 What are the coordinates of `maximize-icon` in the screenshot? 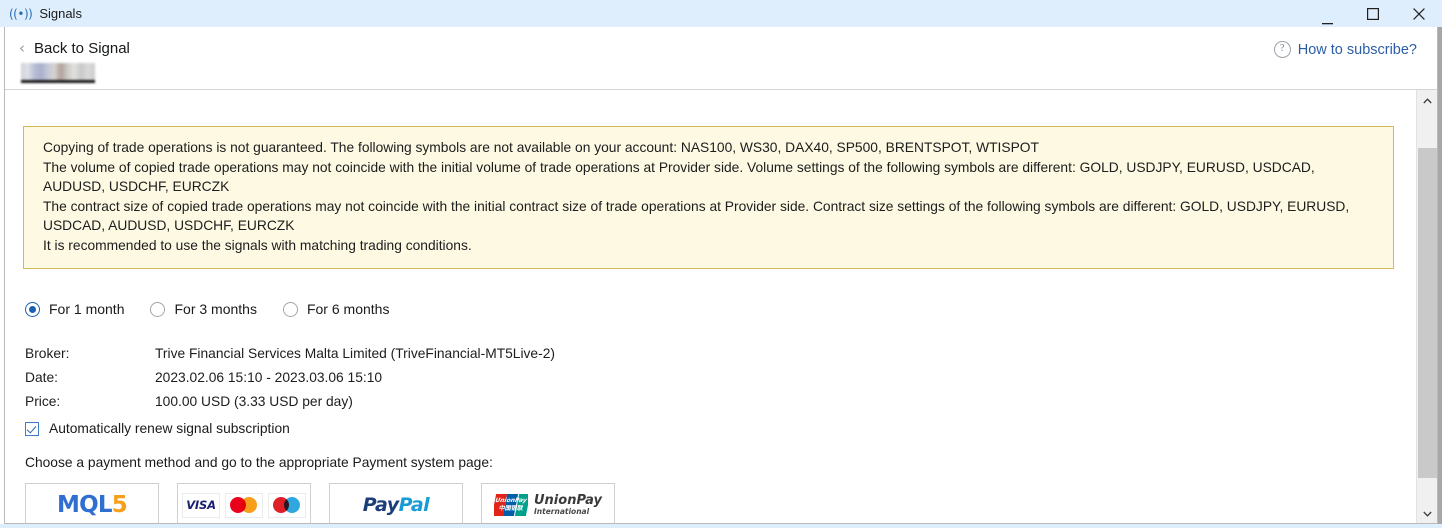 It's located at (1373, 13).